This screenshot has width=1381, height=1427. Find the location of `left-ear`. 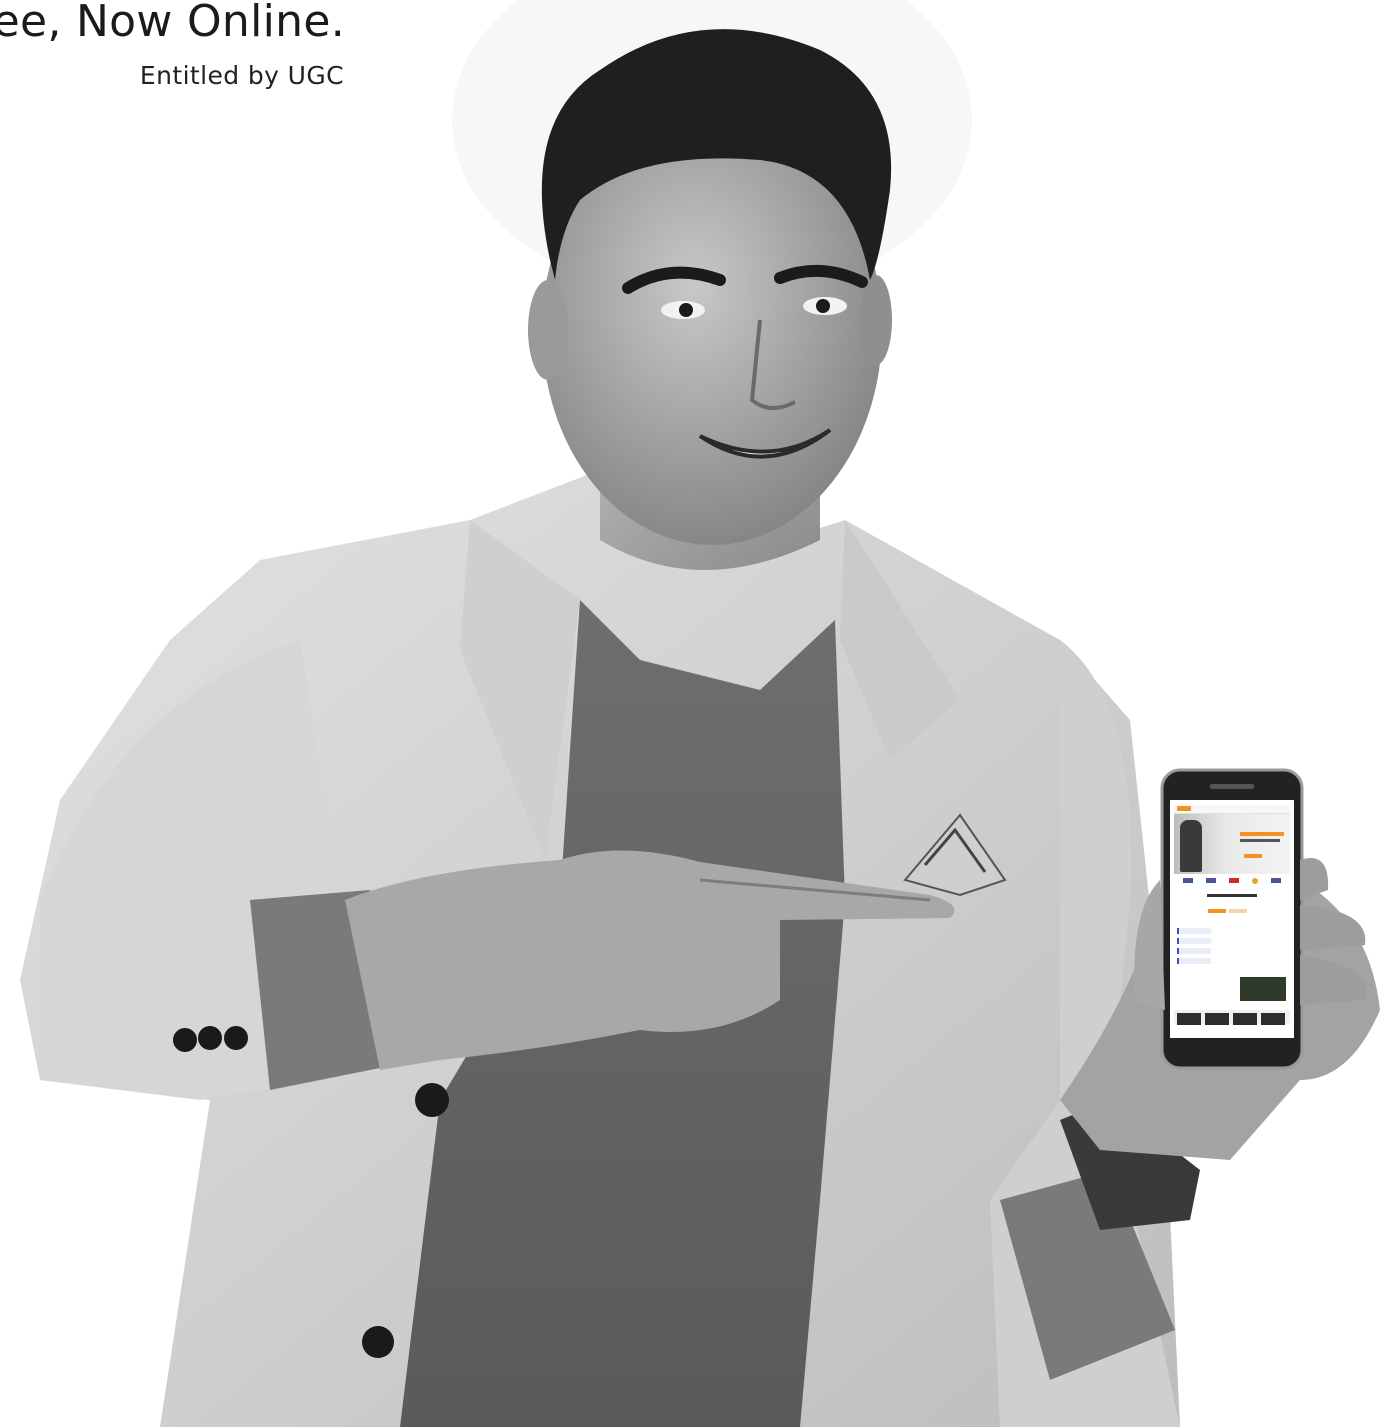

left-ear is located at coordinates (548, 330).